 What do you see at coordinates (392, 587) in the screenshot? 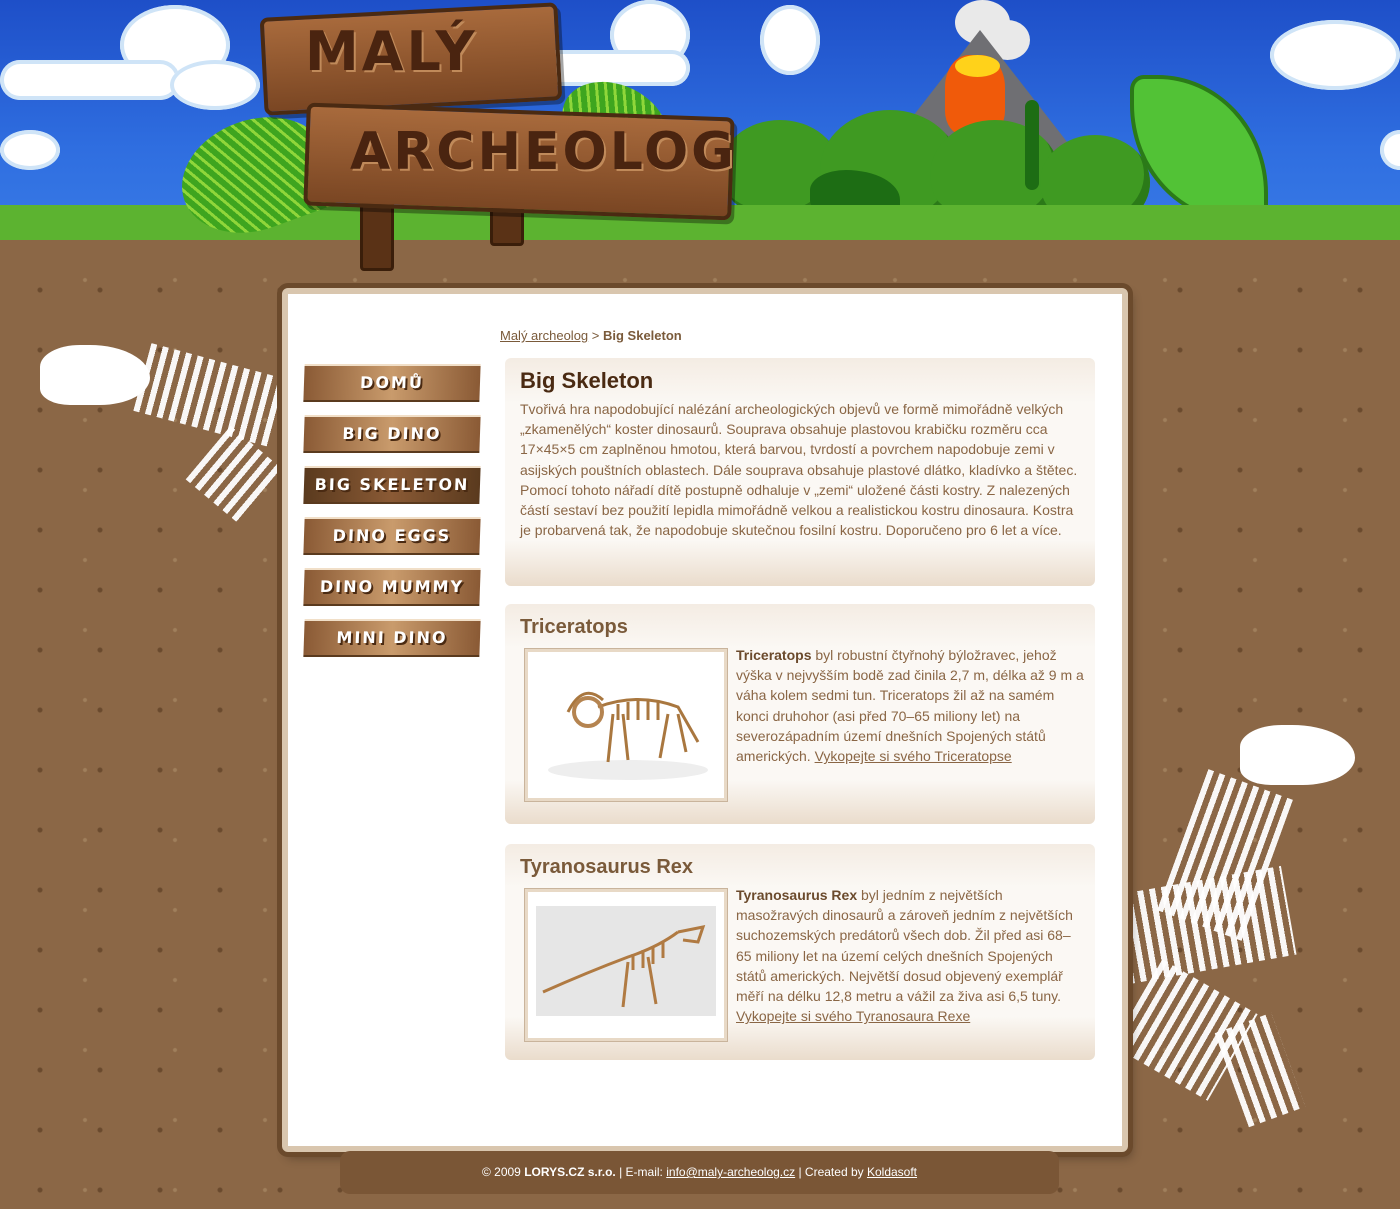
I see `nav-item-dino-mummy: DINO MUMMY` at bounding box center [392, 587].